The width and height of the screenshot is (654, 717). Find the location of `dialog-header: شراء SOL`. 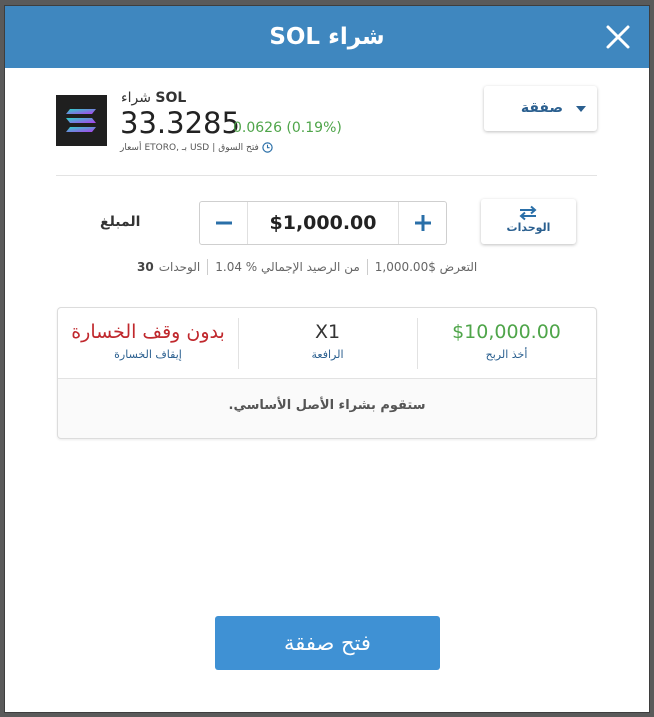

dialog-header: شراء SOL is located at coordinates (327, 37).